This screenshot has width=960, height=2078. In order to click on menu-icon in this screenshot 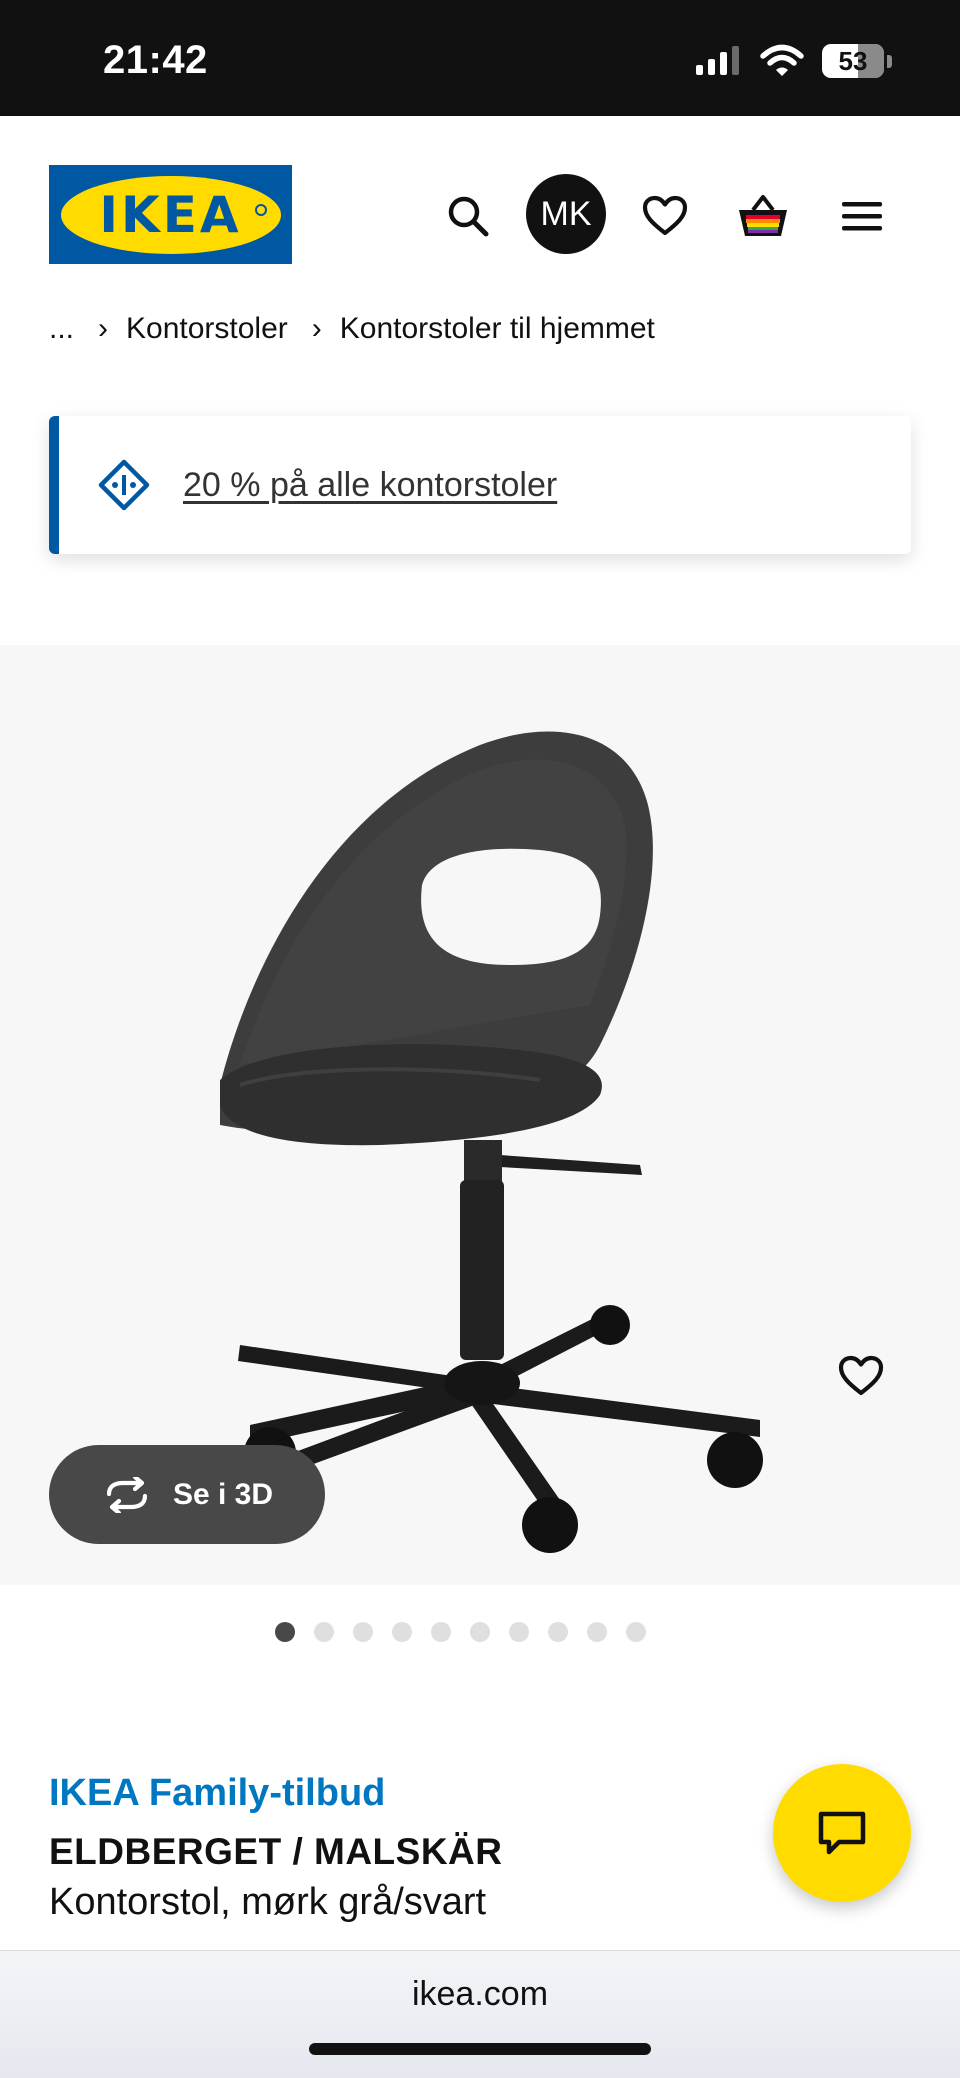, I will do `click(862, 216)`.